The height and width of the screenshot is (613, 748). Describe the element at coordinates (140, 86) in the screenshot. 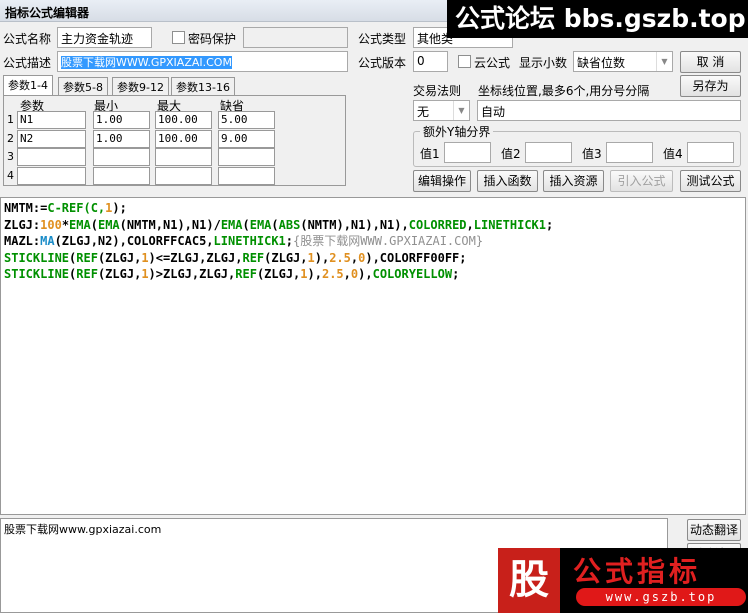

I see `tab-params-9-12: 参数9-12` at that location.